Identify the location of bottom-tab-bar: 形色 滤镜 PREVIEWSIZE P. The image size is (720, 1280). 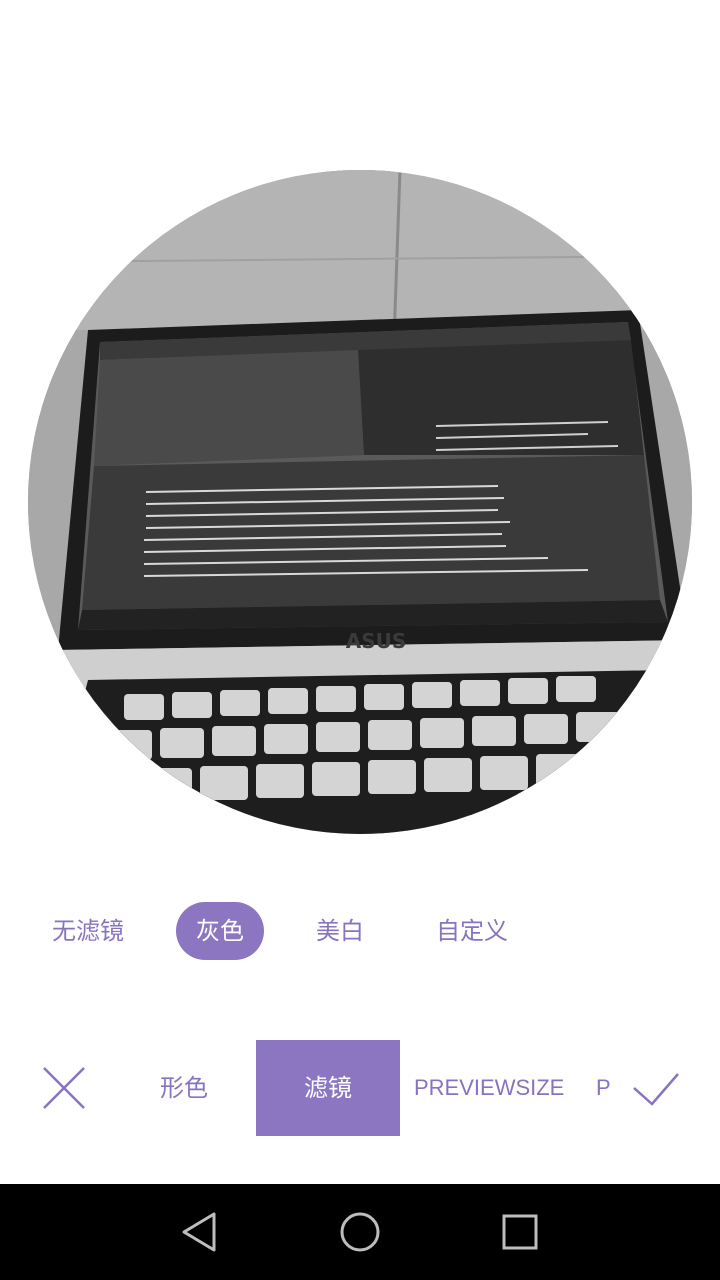
(360, 1088).